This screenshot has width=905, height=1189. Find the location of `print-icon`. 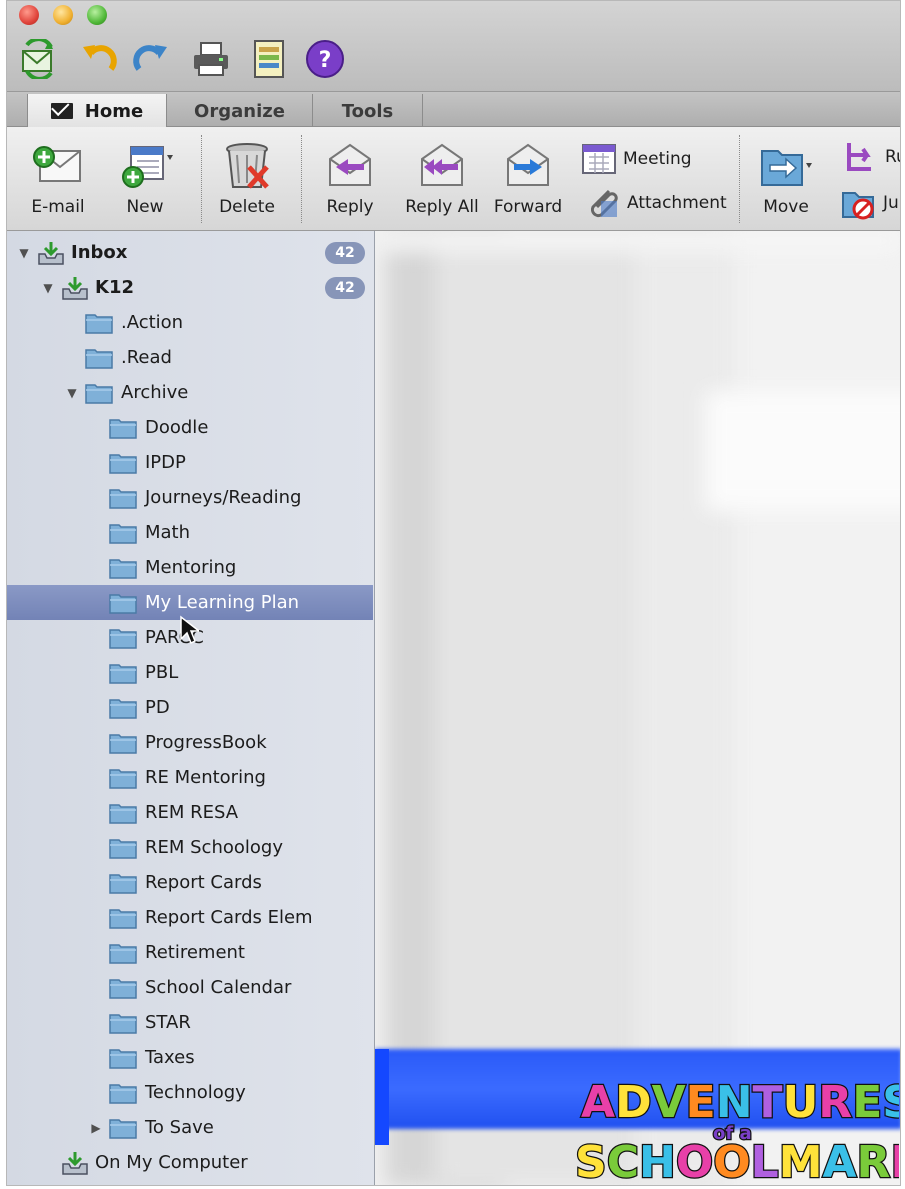

print-icon is located at coordinates (211, 59).